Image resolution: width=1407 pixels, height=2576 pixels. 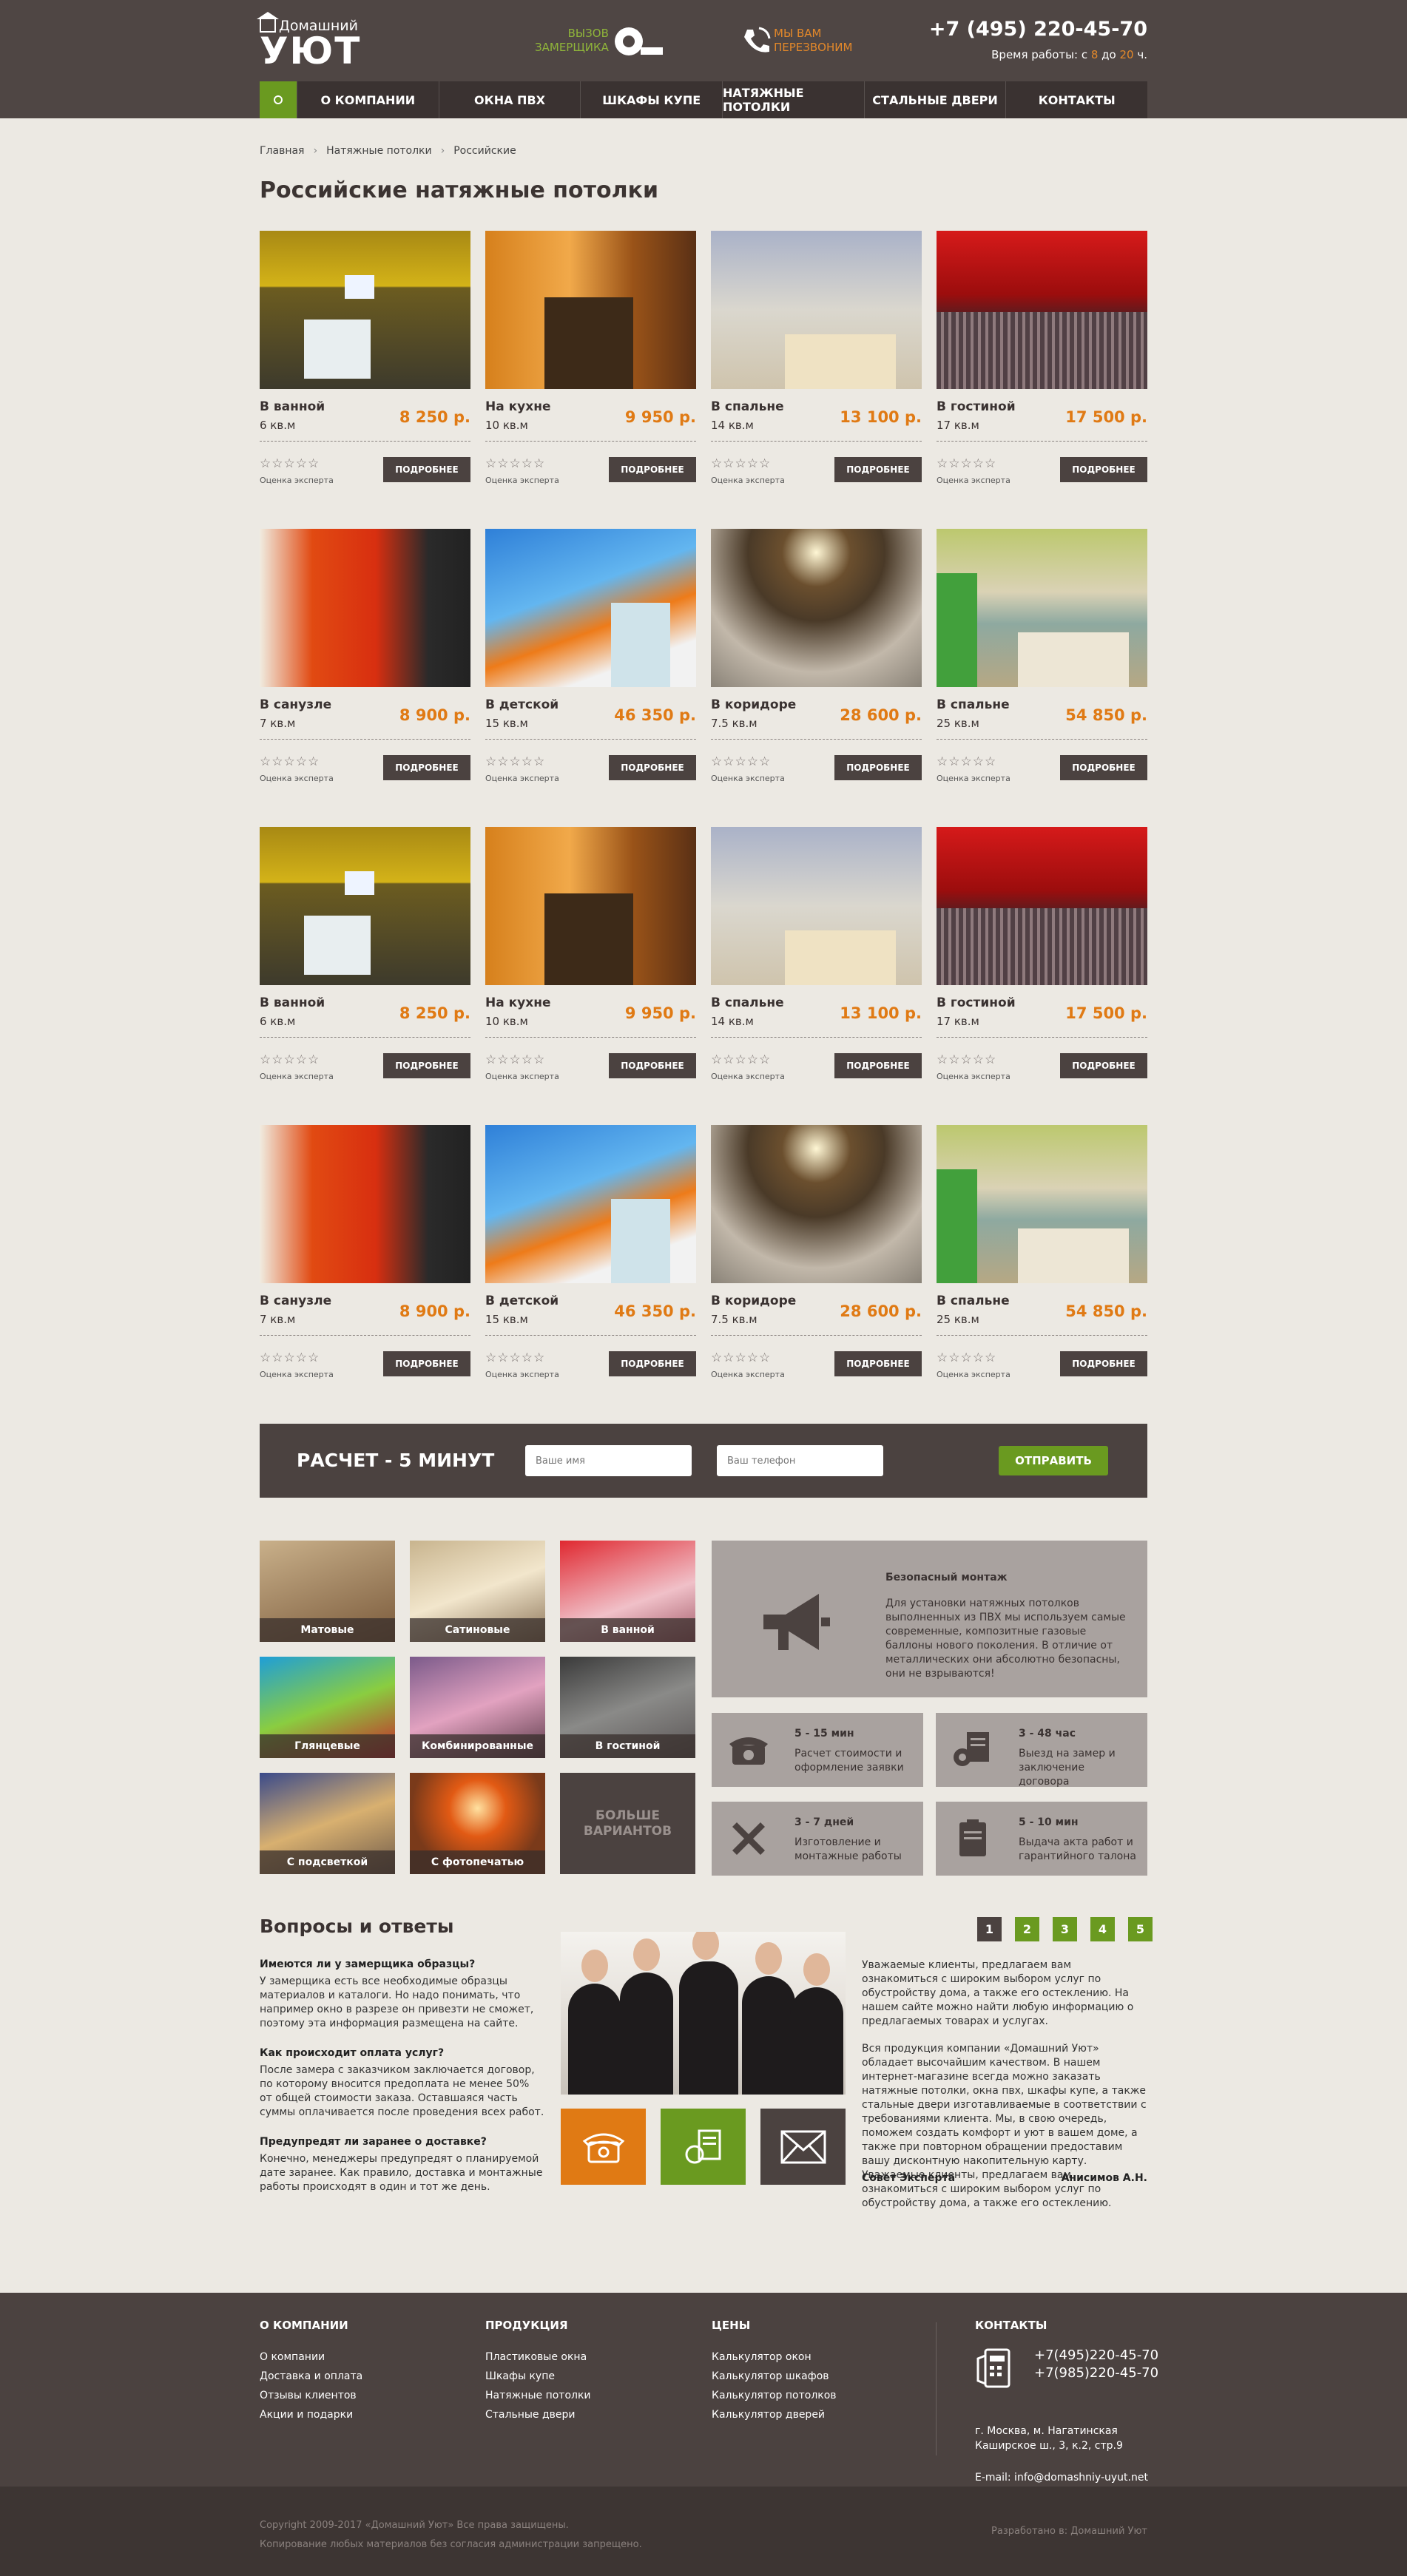 I want to click on footer-link: Акции и подарки, so click(x=311, y=2415).